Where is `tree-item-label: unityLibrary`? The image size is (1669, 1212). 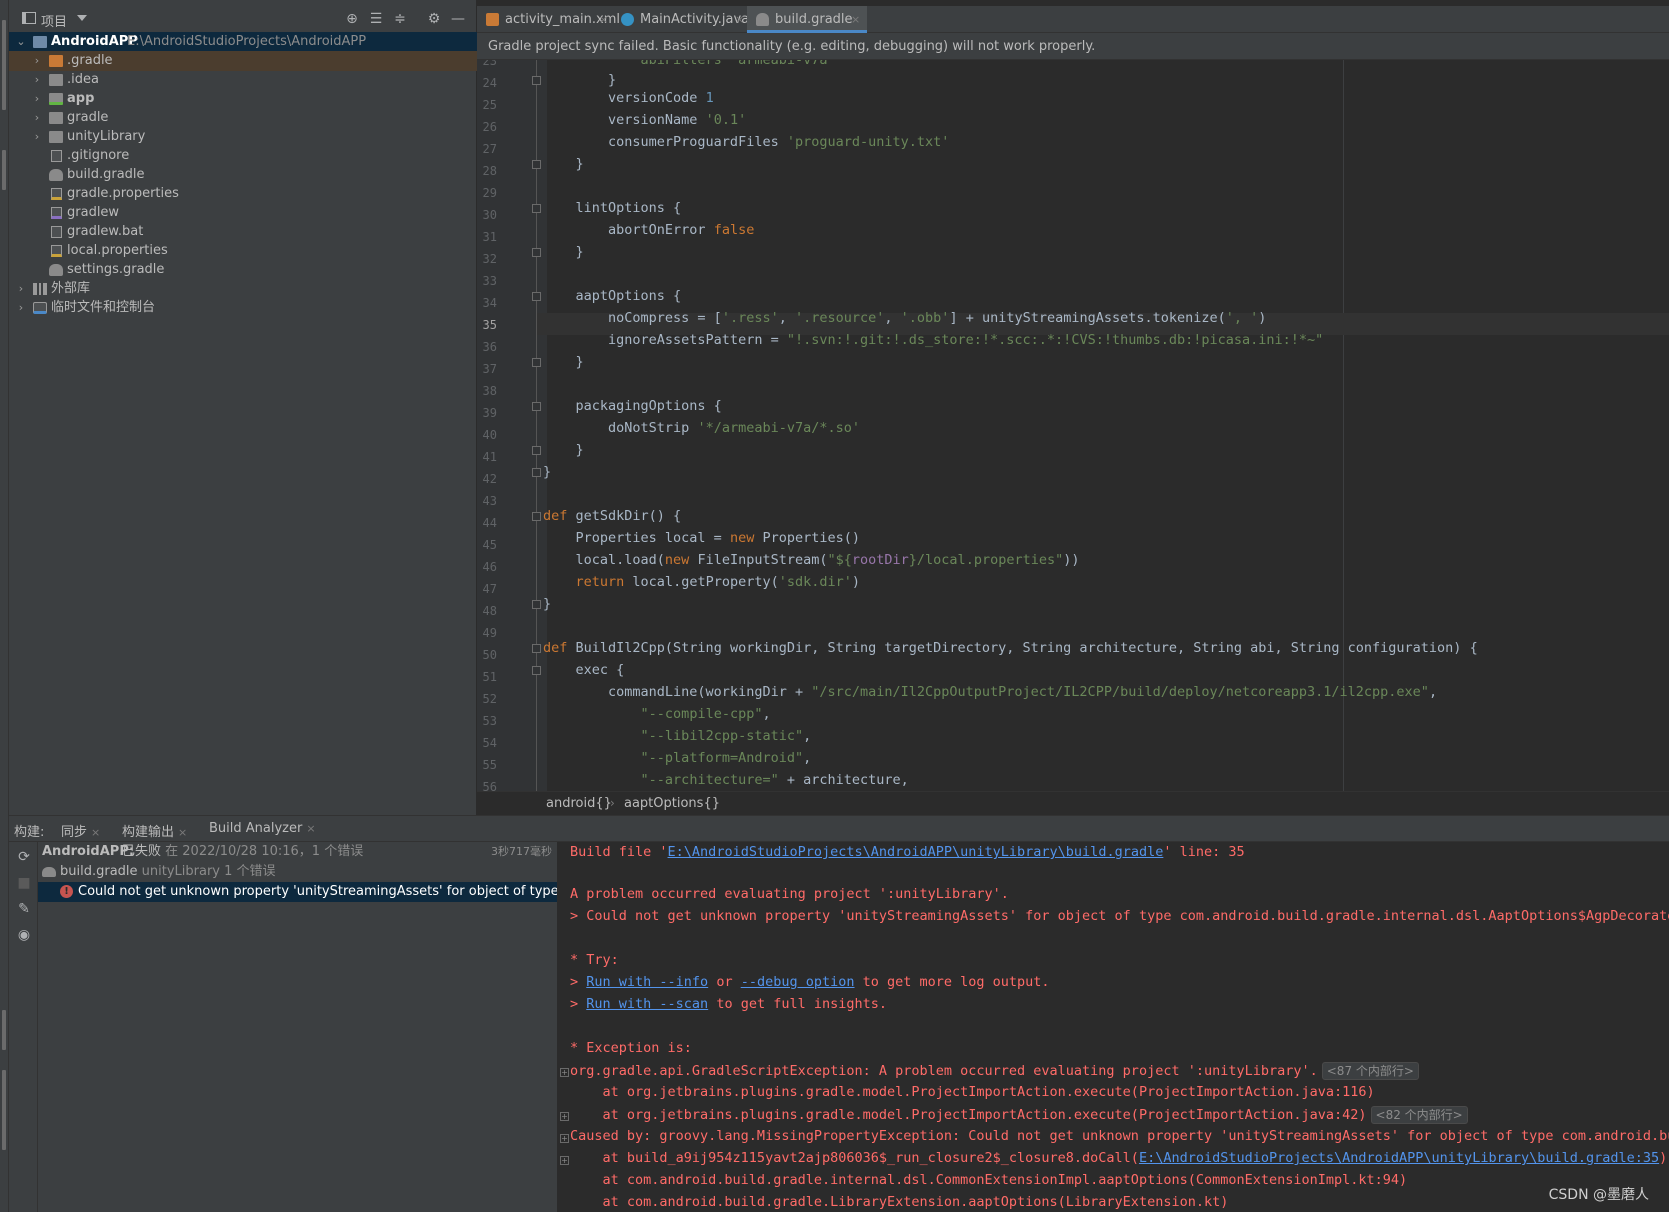 tree-item-label: unityLibrary is located at coordinates (106, 136).